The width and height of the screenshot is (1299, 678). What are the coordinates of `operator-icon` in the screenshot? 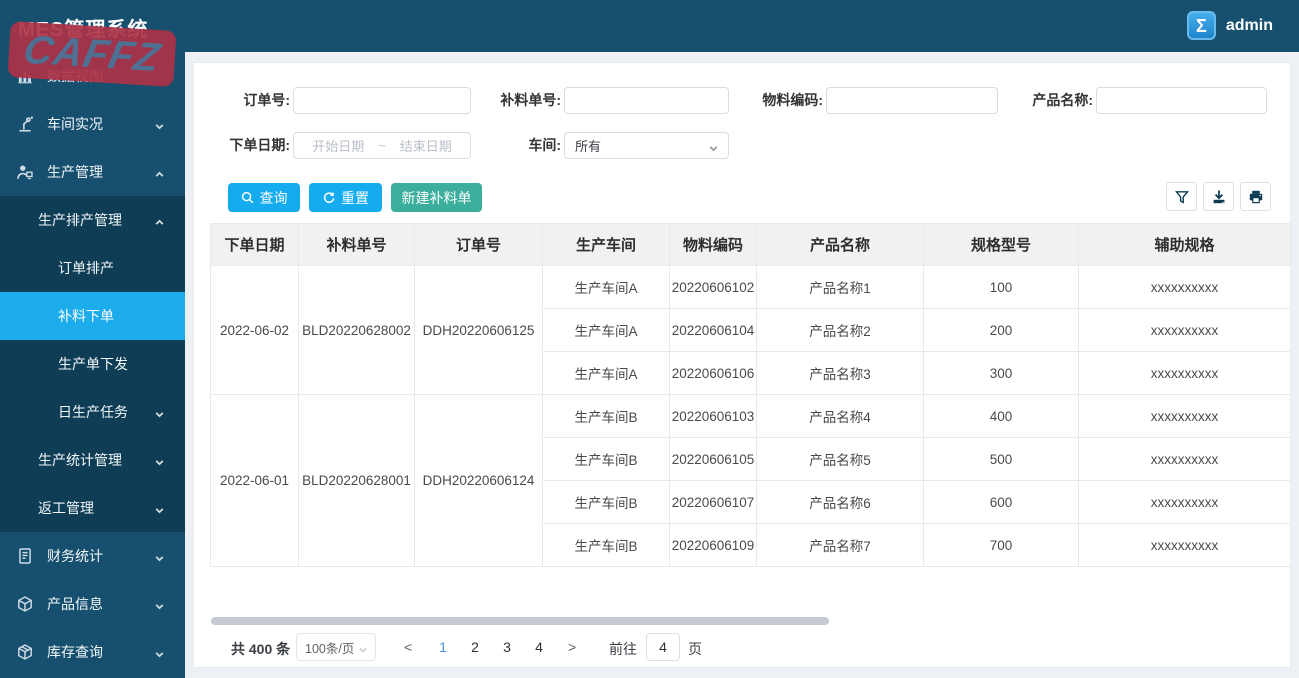 It's located at (26, 172).